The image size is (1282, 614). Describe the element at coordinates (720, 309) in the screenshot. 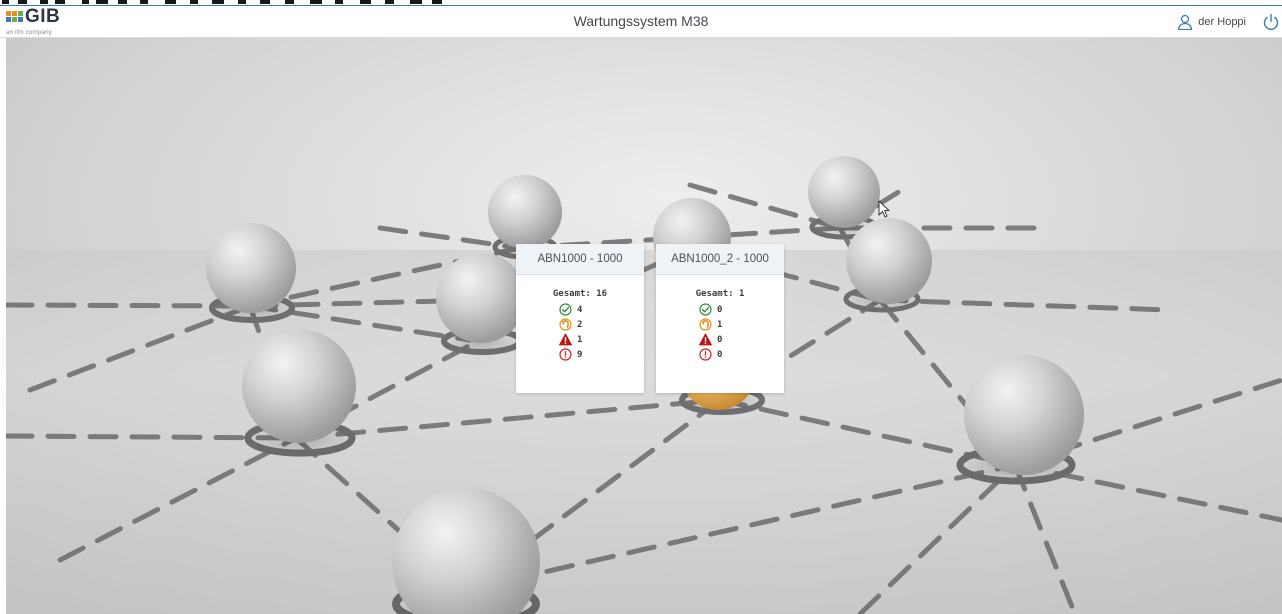

I see `ok-count: 0` at that location.